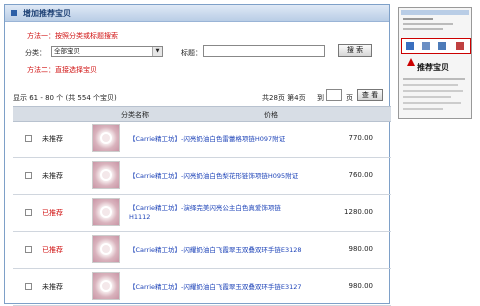  Describe the element at coordinates (65, 98) in the screenshot. I see `result-summary: 显示 61 - 80 个 (共 554 个宝贝)` at that location.